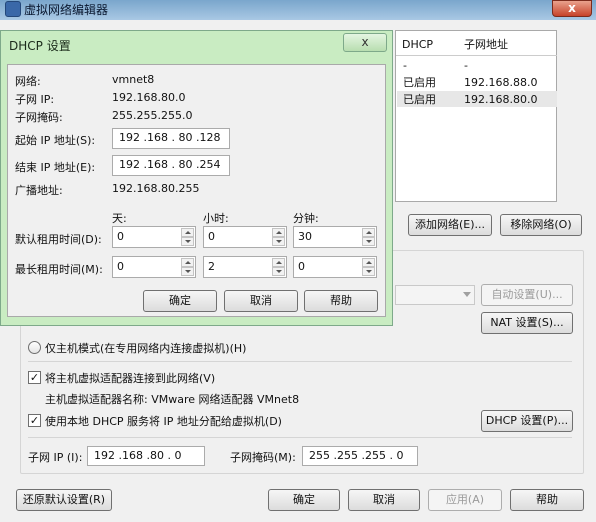 The width and height of the screenshot is (596, 522). I want to click on network-value: vmnet8, so click(133, 79).